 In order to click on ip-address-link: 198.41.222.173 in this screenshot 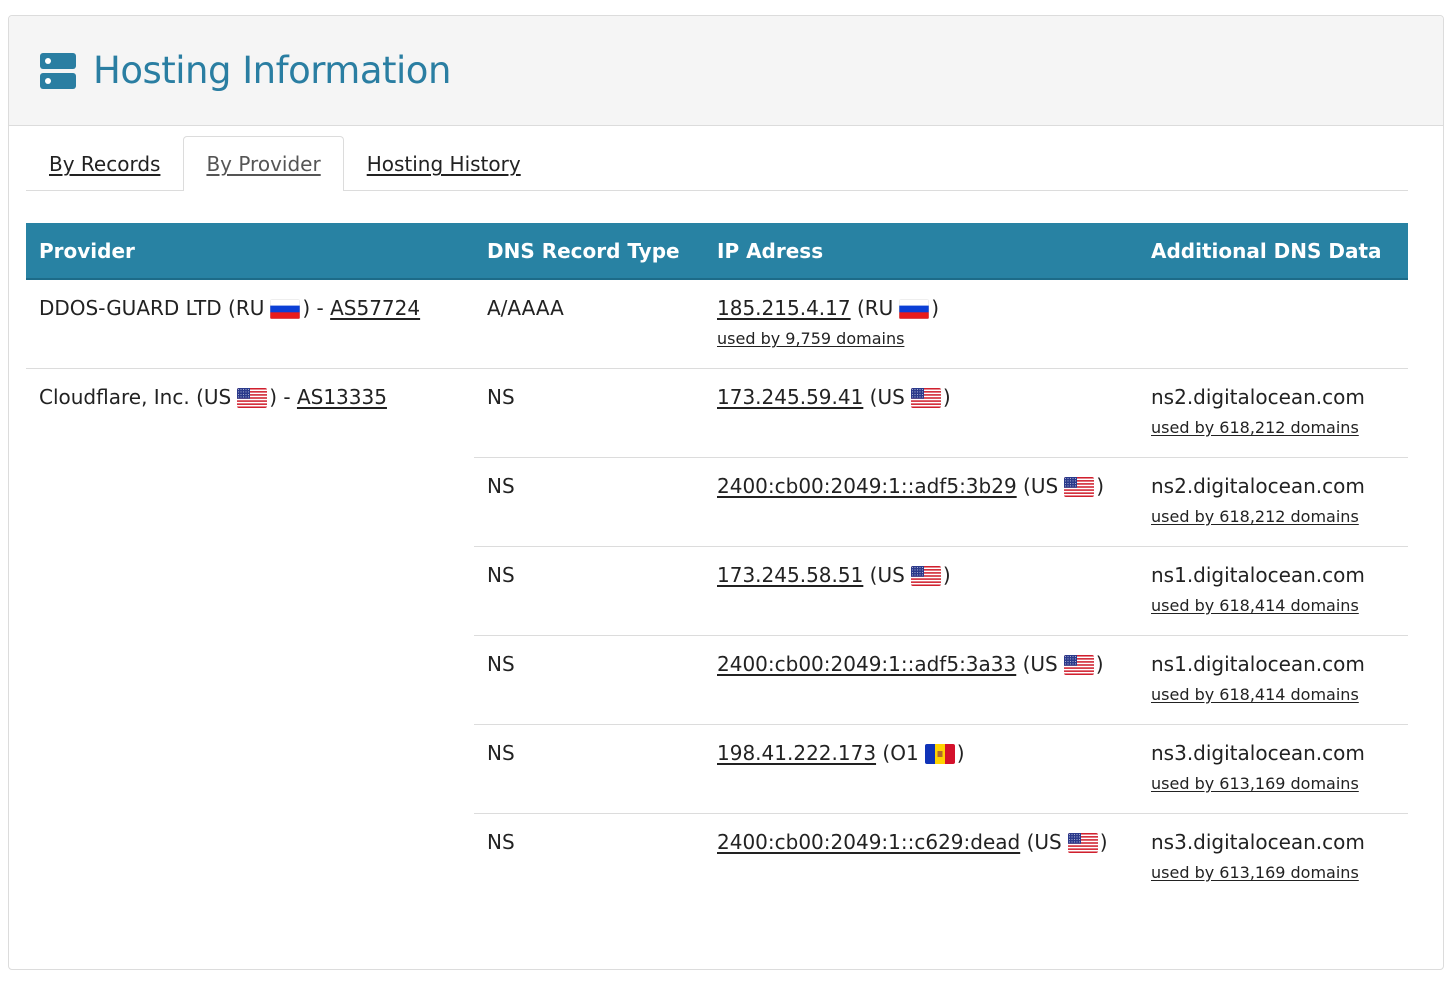, I will do `click(796, 753)`.